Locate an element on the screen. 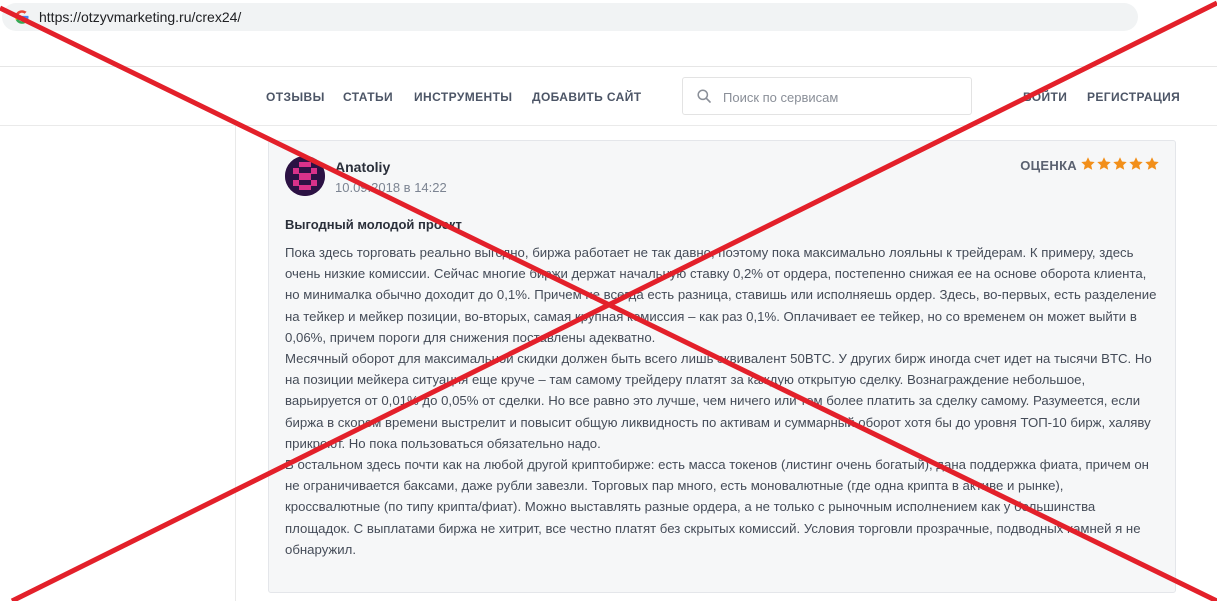 This screenshot has width=1217, height=601. search-icon is located at coordinates (704, 96).